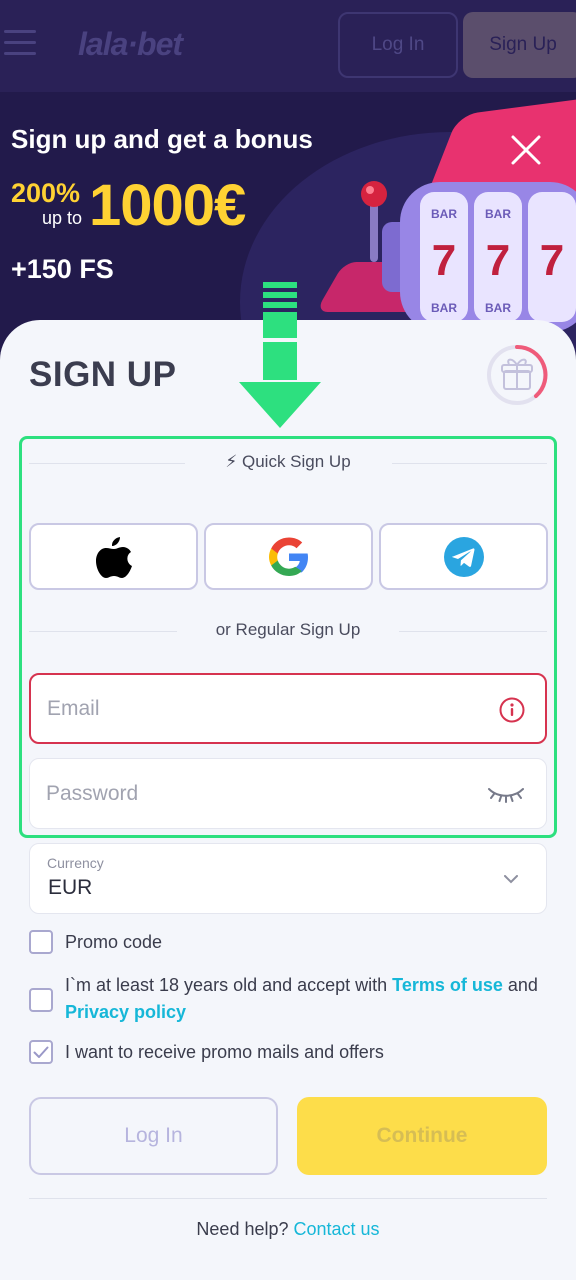 The width and height of the screenshot is (576, 1280). What do you see at coordinates (70, 887) in the screenshot?
I see `currency-value: EUR` at bounding box center [70, 887].